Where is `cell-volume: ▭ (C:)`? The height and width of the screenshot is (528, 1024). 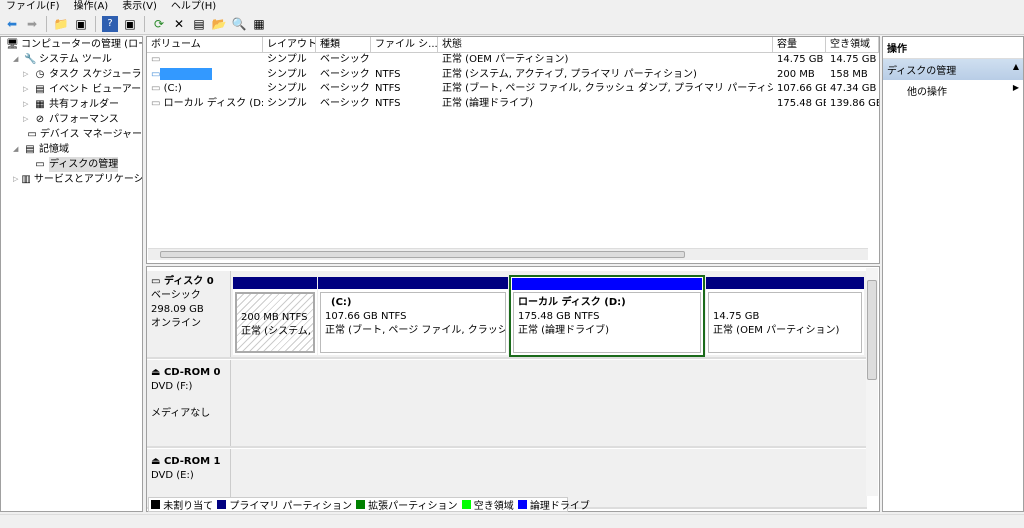 cell-volume: ▭ (C:) is located at coordinates (205, 89).